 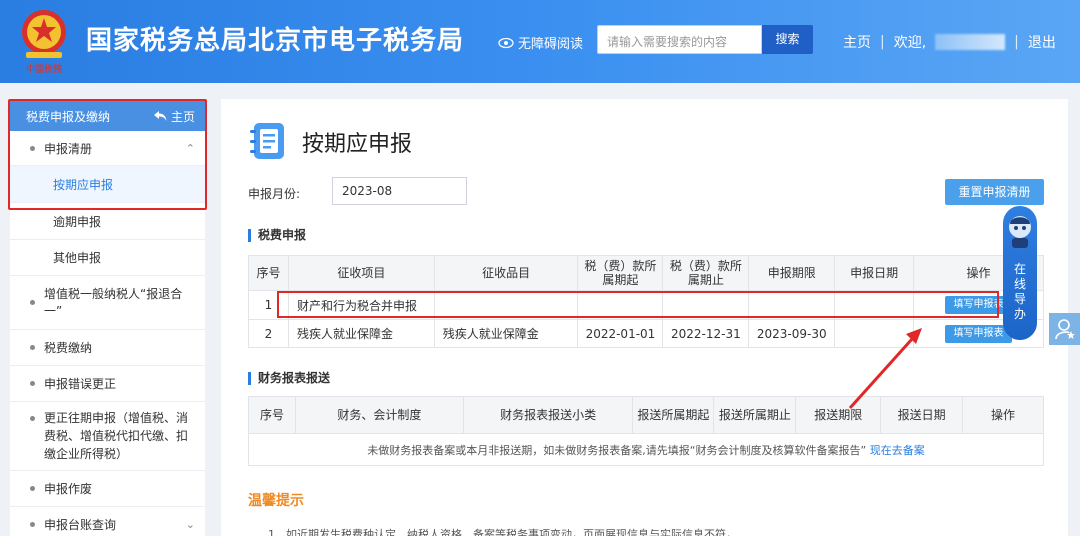 I want to click on sidebar-subitem-label: 按期应申报, so click(x=83, y=184).